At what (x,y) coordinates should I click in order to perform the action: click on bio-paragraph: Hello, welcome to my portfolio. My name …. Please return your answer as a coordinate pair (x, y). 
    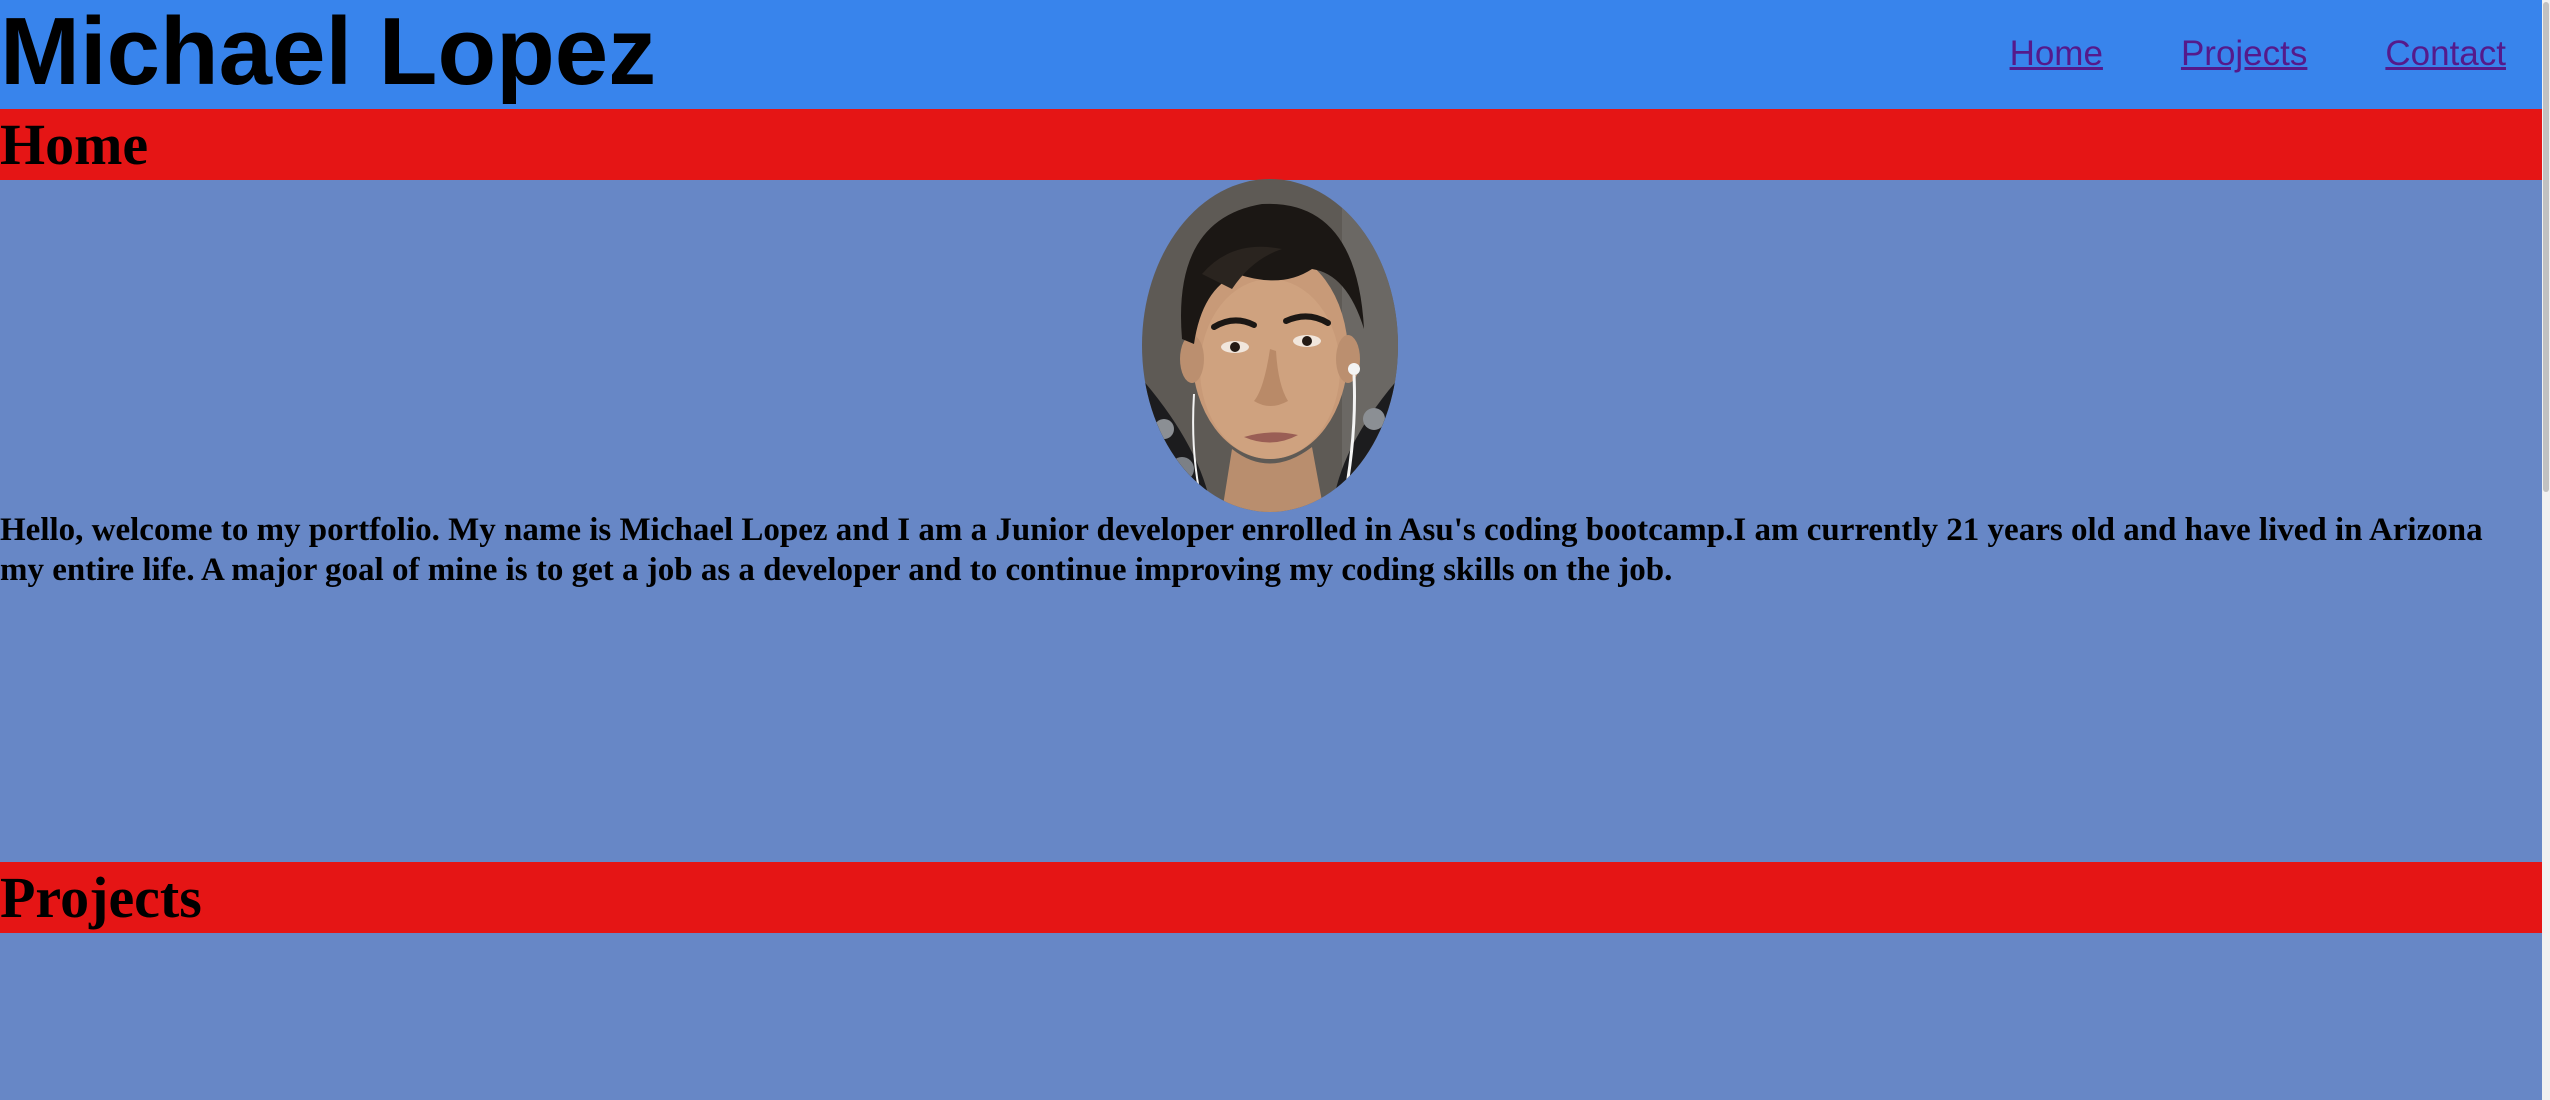
    Looking at the image, I should click on (1241, 550).